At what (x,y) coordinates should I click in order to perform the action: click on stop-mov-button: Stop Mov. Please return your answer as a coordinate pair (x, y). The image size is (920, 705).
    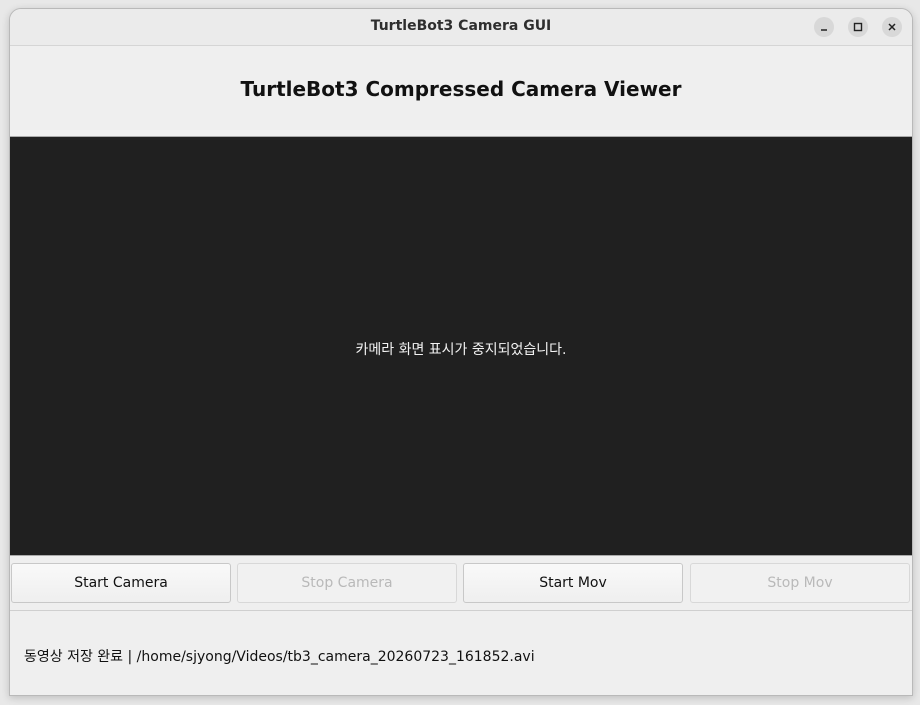
    Looking at the image, I should click on (800, 583).